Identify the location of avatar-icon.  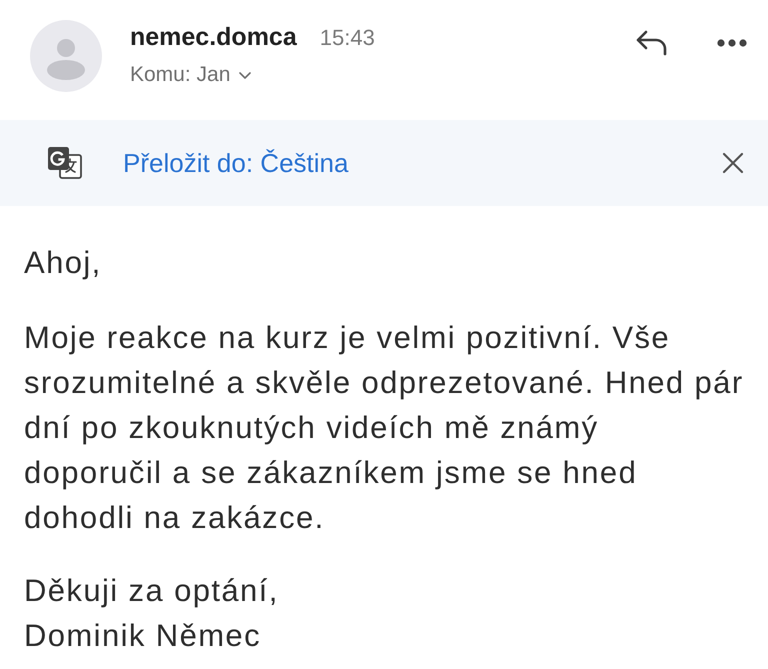
(66, 56).